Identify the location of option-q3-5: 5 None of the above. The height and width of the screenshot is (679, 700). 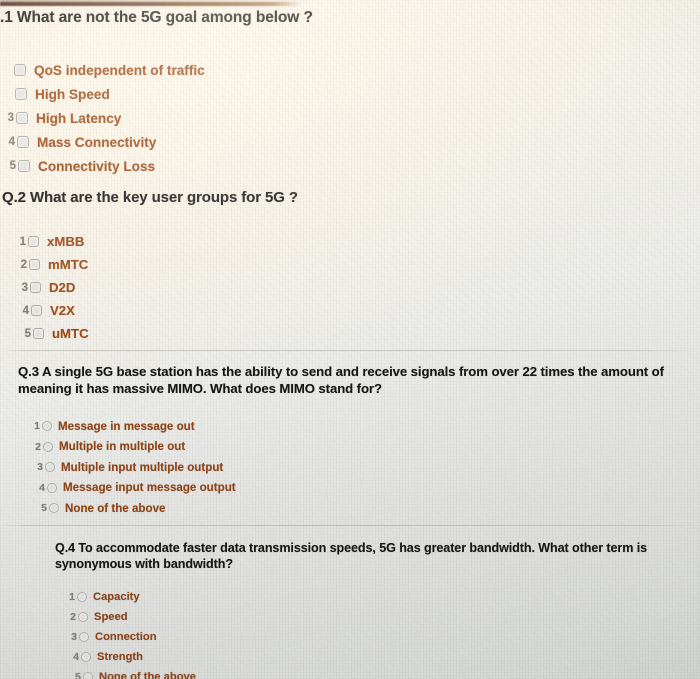
(238, 508).